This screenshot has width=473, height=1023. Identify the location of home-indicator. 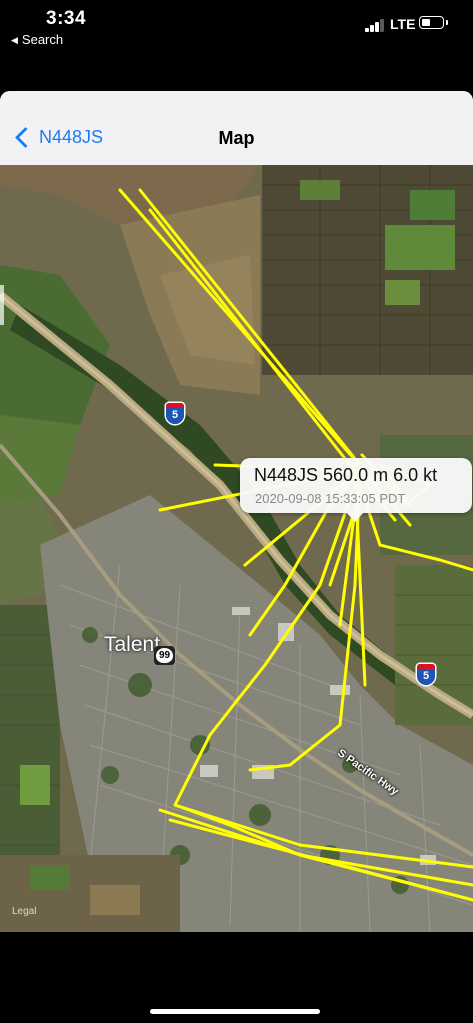
(235, 1011).